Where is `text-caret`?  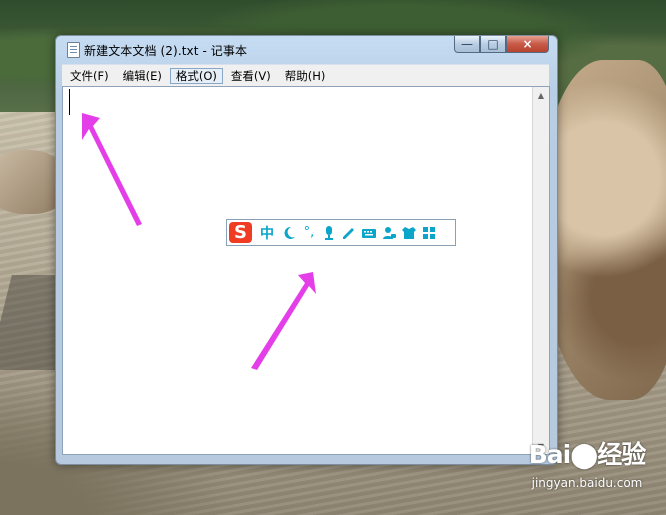 text-caret is located at coordinates (69, 102).